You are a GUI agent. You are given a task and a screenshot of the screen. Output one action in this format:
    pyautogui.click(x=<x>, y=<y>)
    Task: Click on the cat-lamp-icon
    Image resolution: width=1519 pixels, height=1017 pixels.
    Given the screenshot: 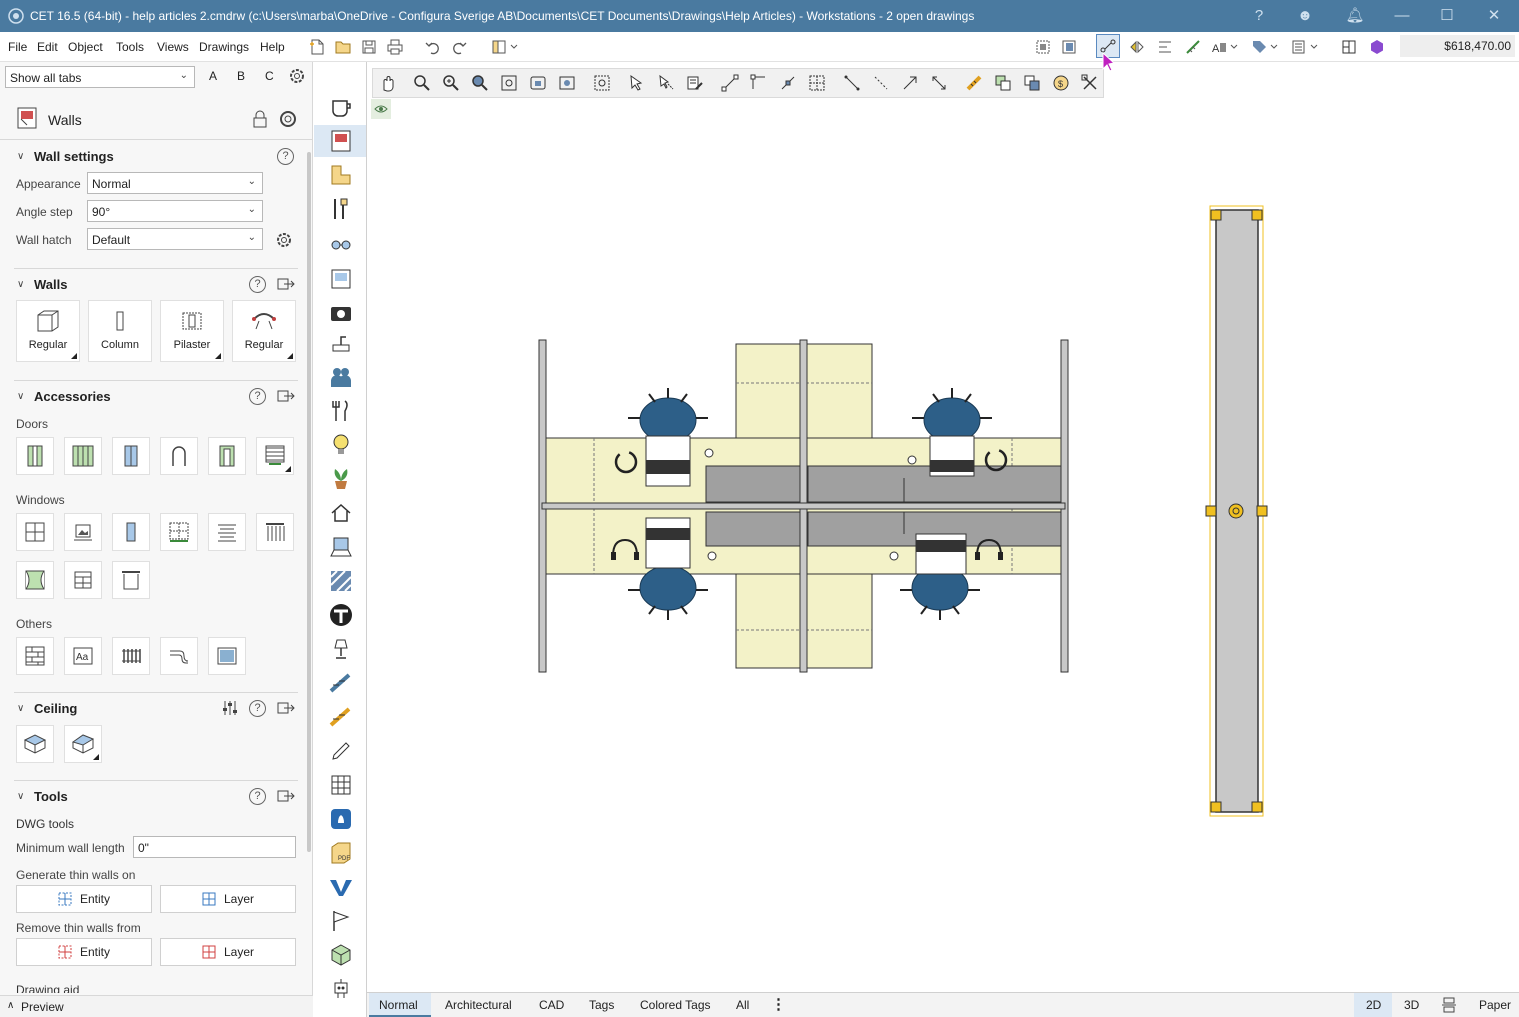 What is the action you would take?
    pyautogui.click(x=341, y=649)
    